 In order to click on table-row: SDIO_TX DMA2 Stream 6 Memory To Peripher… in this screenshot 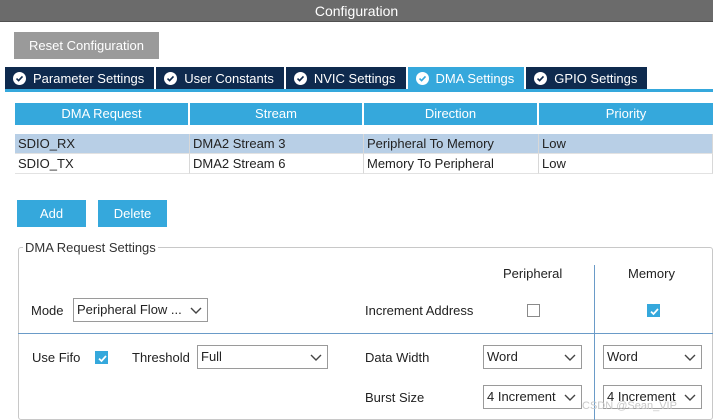, I will do `click(364, 164)`.